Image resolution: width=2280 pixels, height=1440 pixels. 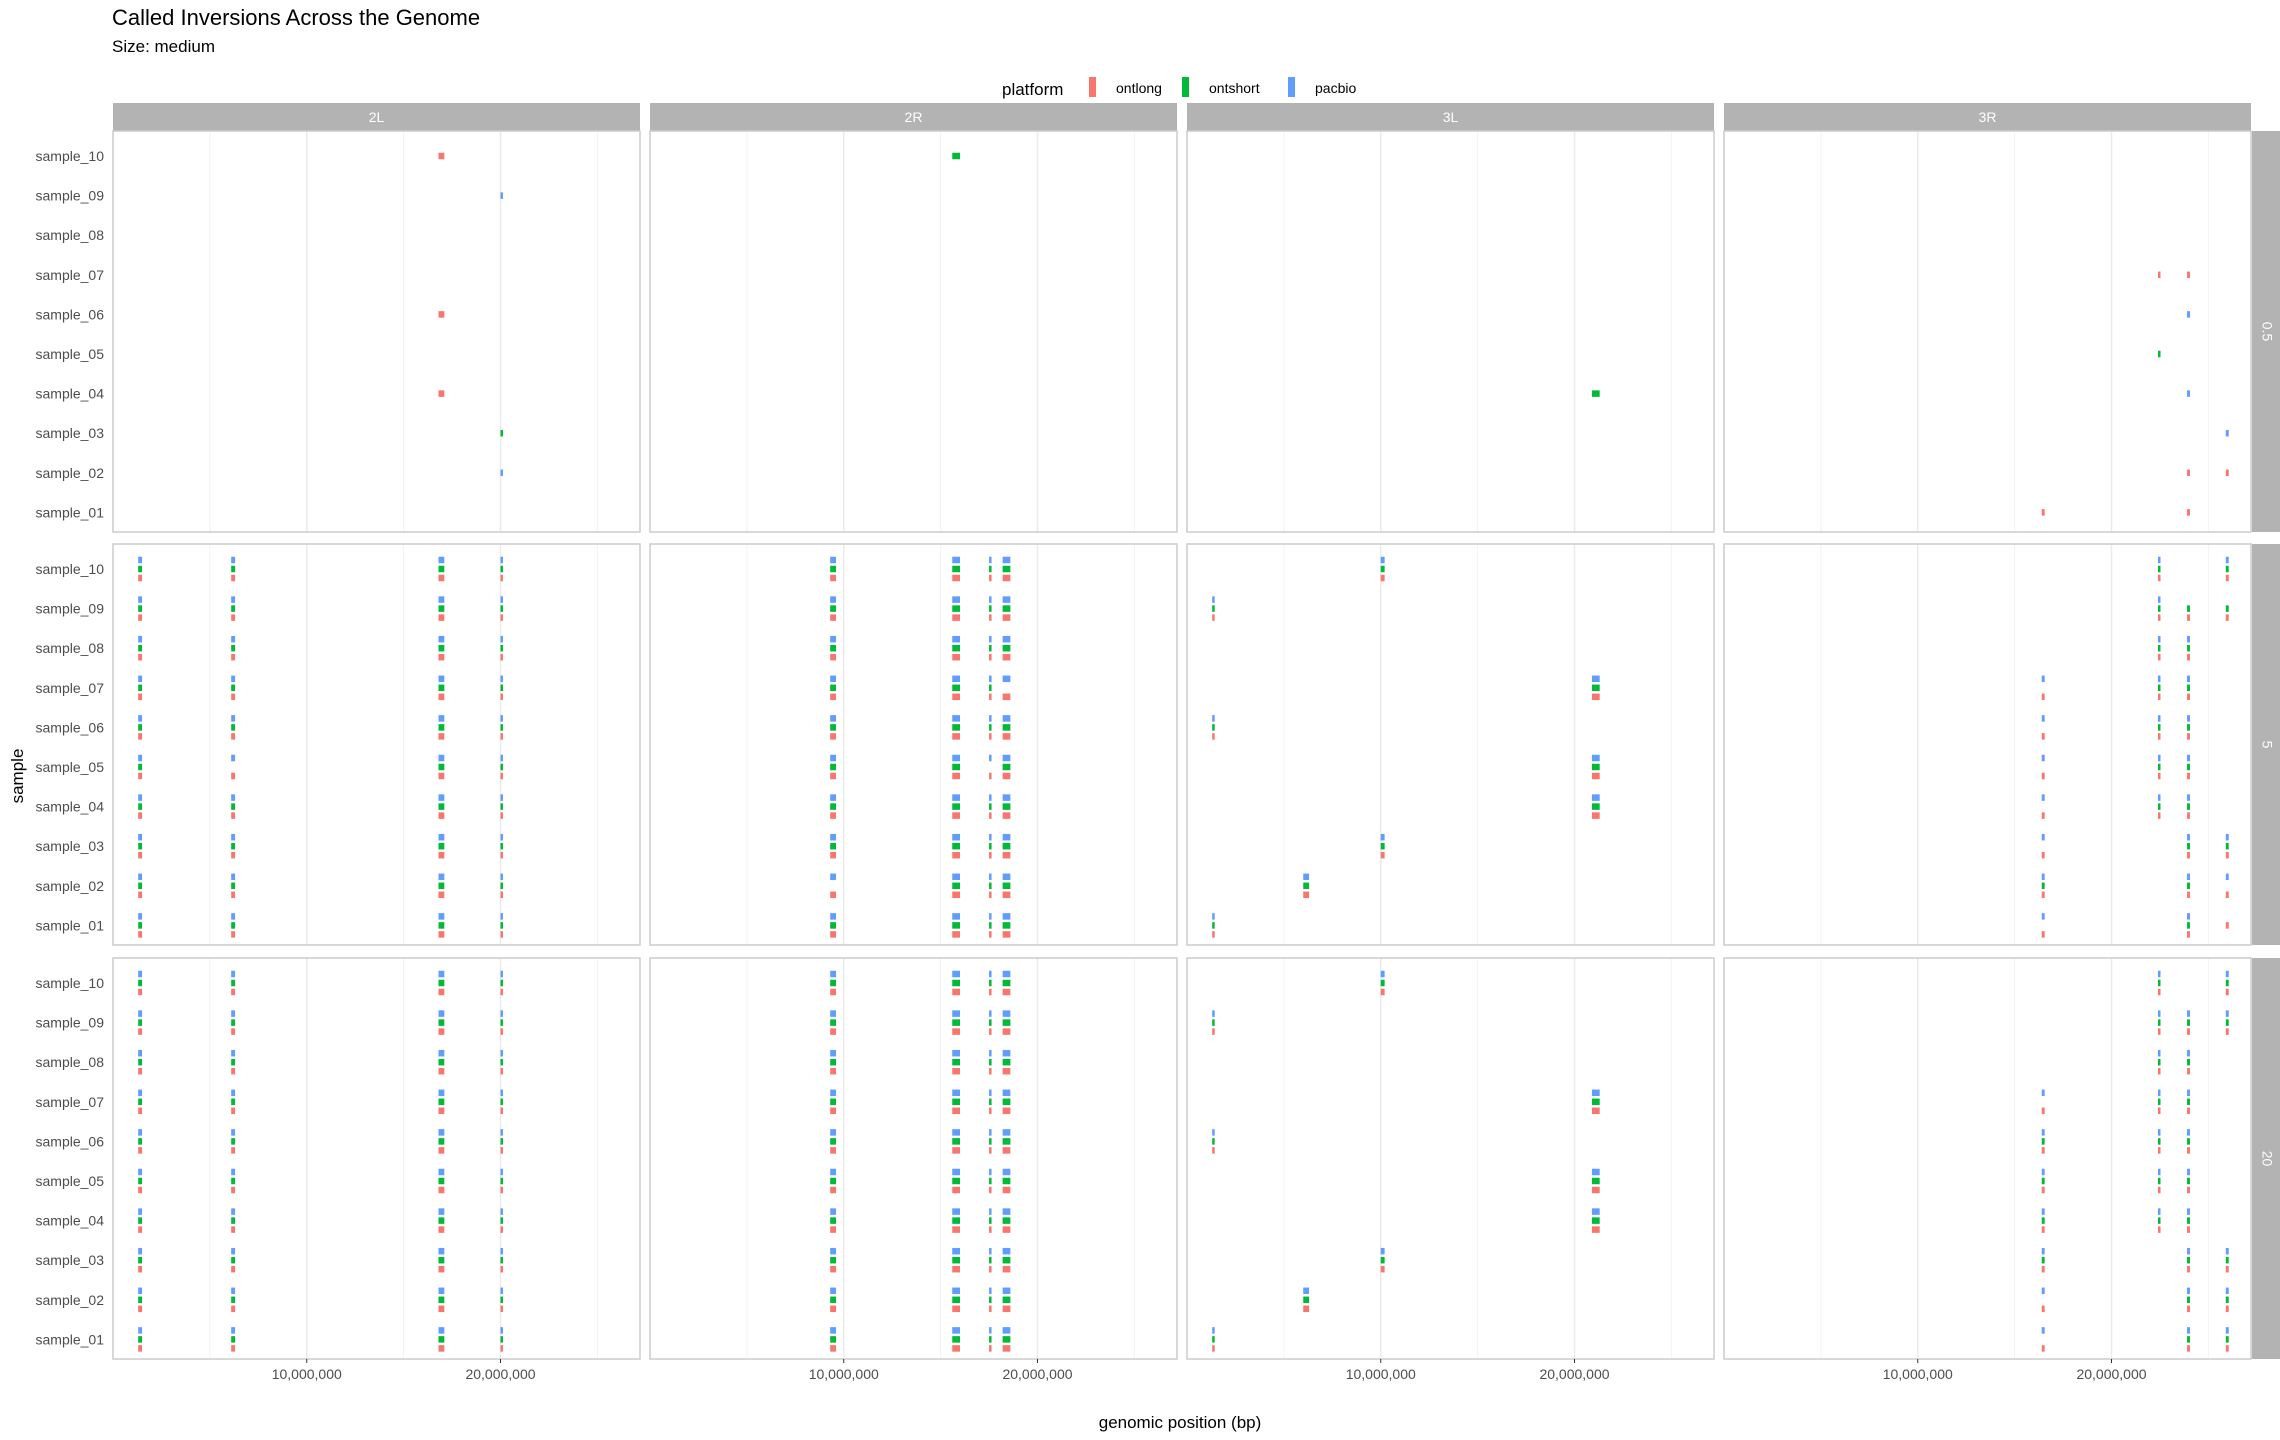 I want to click on y-tick-label: sample_10, so click(x=70, y=983).